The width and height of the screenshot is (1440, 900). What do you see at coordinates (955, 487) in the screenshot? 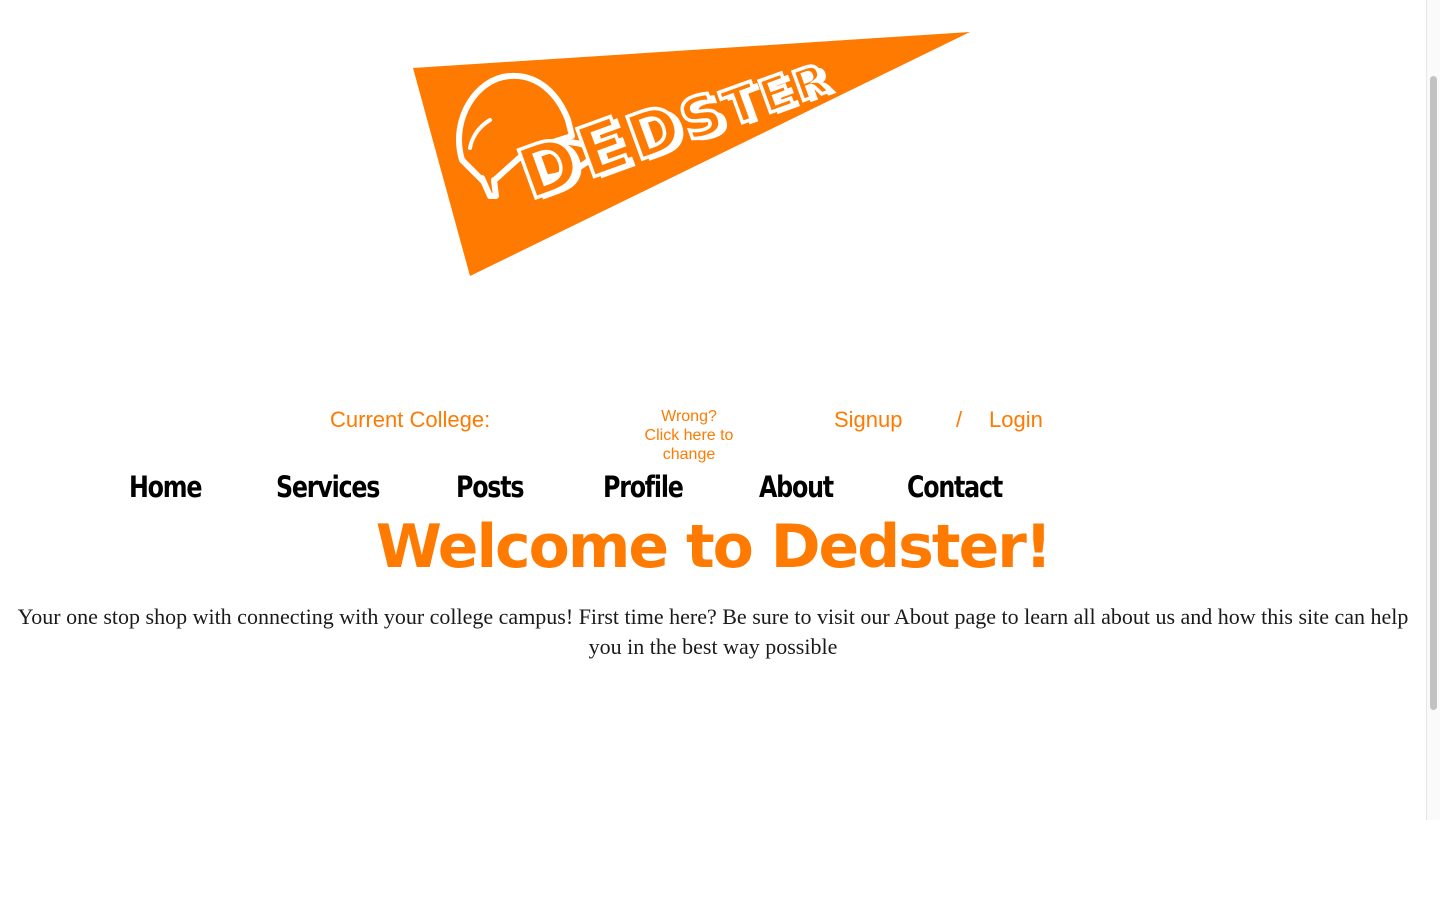
I see `nav-item-contact: Contact` at bounding box center [955, 487].